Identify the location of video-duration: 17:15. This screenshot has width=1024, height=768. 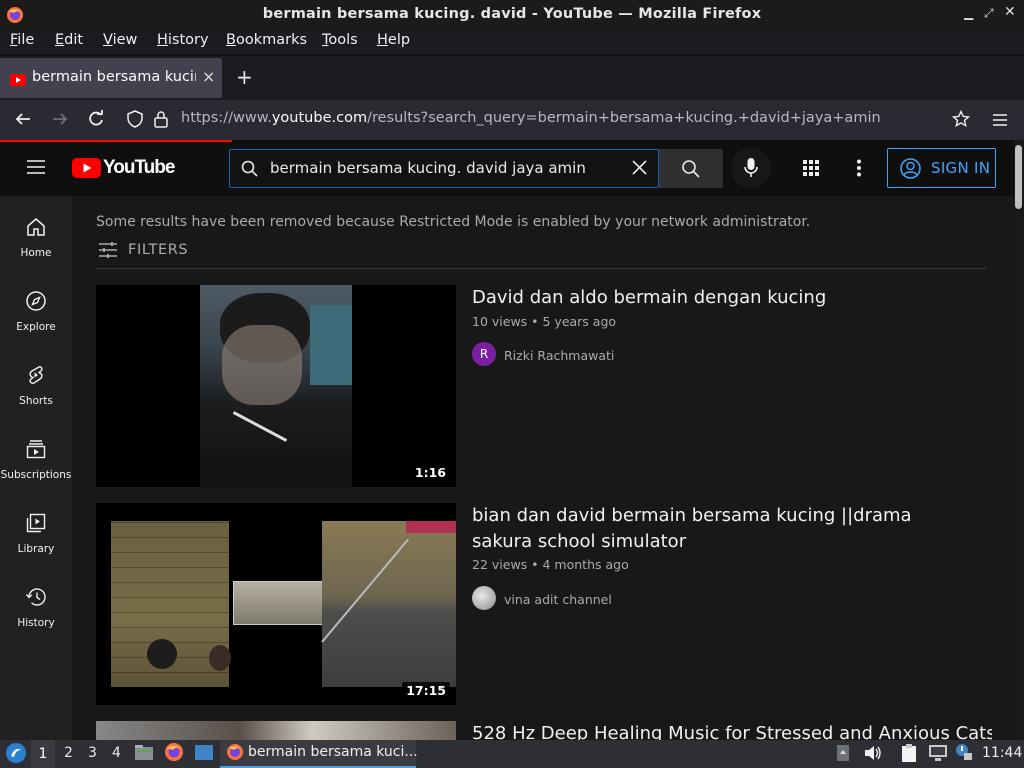
(426, 690).